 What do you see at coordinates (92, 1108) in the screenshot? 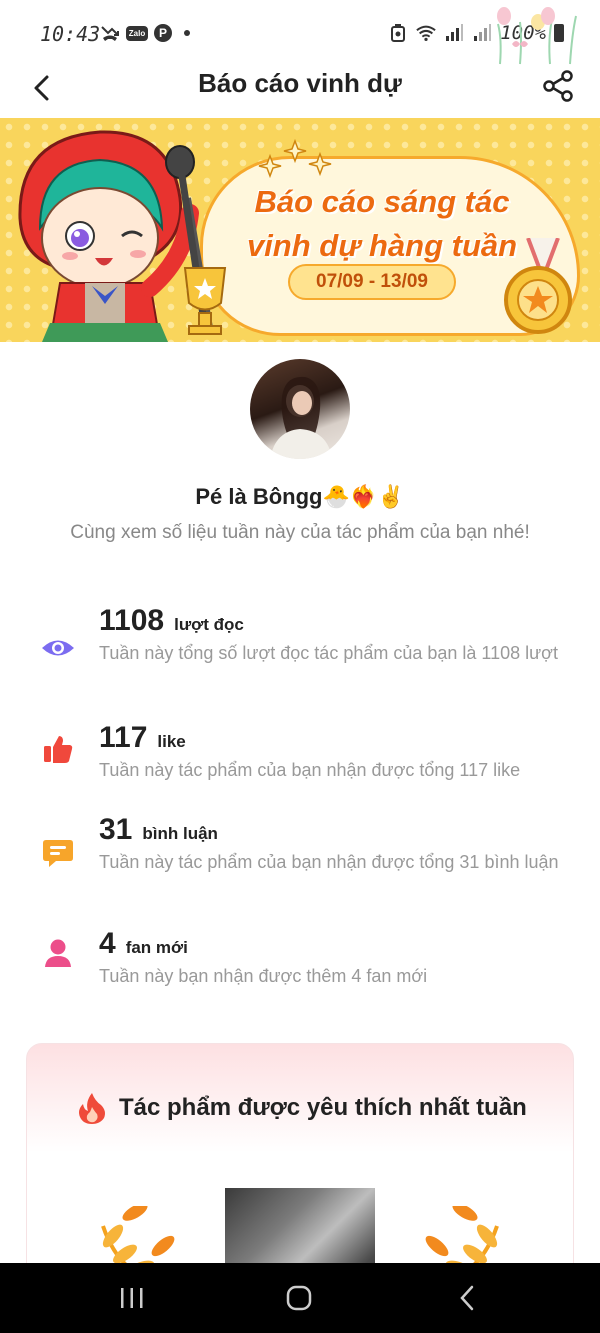
I see `fire-icon` at bounding box center [92, 1108].